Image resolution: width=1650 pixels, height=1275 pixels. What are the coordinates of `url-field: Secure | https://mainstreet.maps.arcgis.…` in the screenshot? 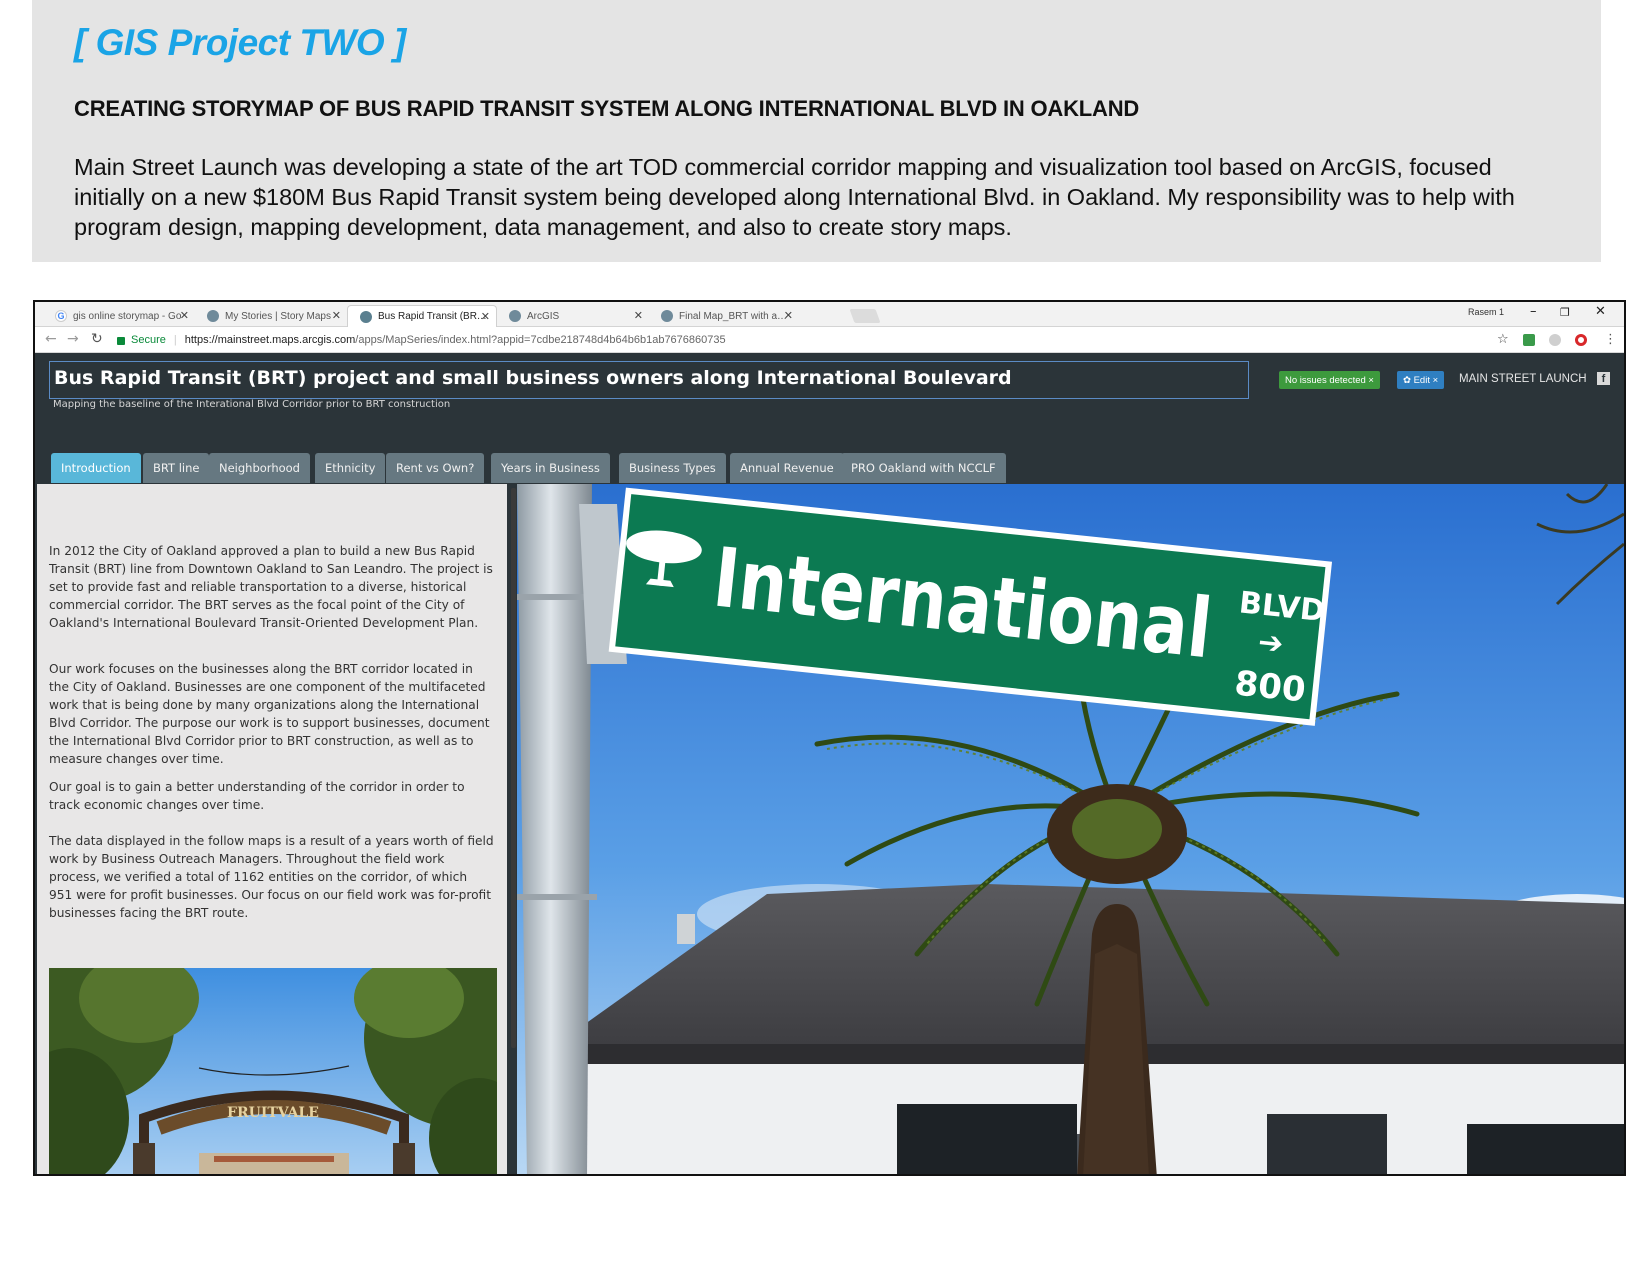 It's located at (823, 340).